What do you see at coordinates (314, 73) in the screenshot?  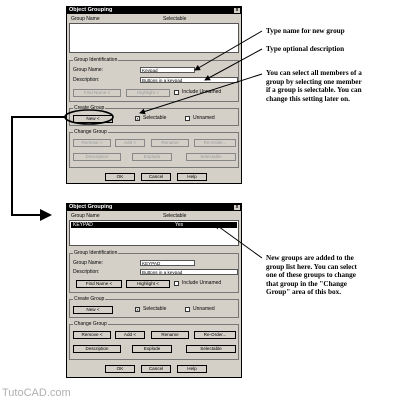 I see `note-select-members-line: You can select all members of a` at bounding box center [314, 73].